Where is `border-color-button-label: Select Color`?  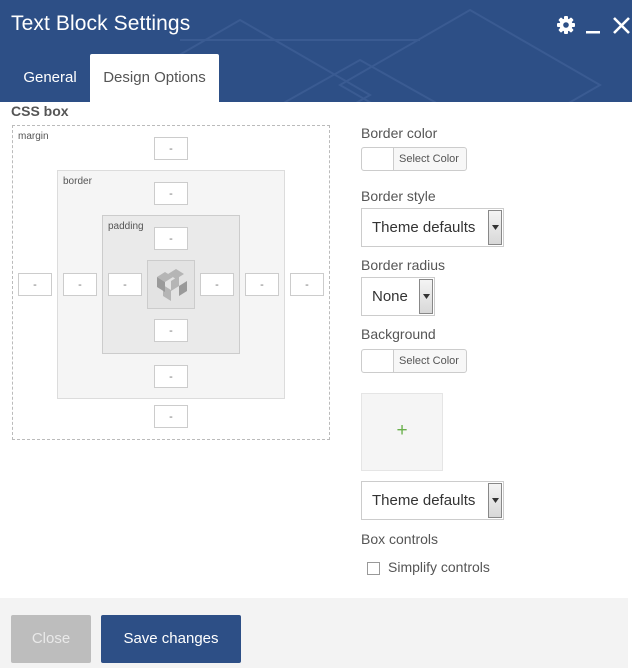
border-color-button-label: Select Color is located at coordinates (429, 159).